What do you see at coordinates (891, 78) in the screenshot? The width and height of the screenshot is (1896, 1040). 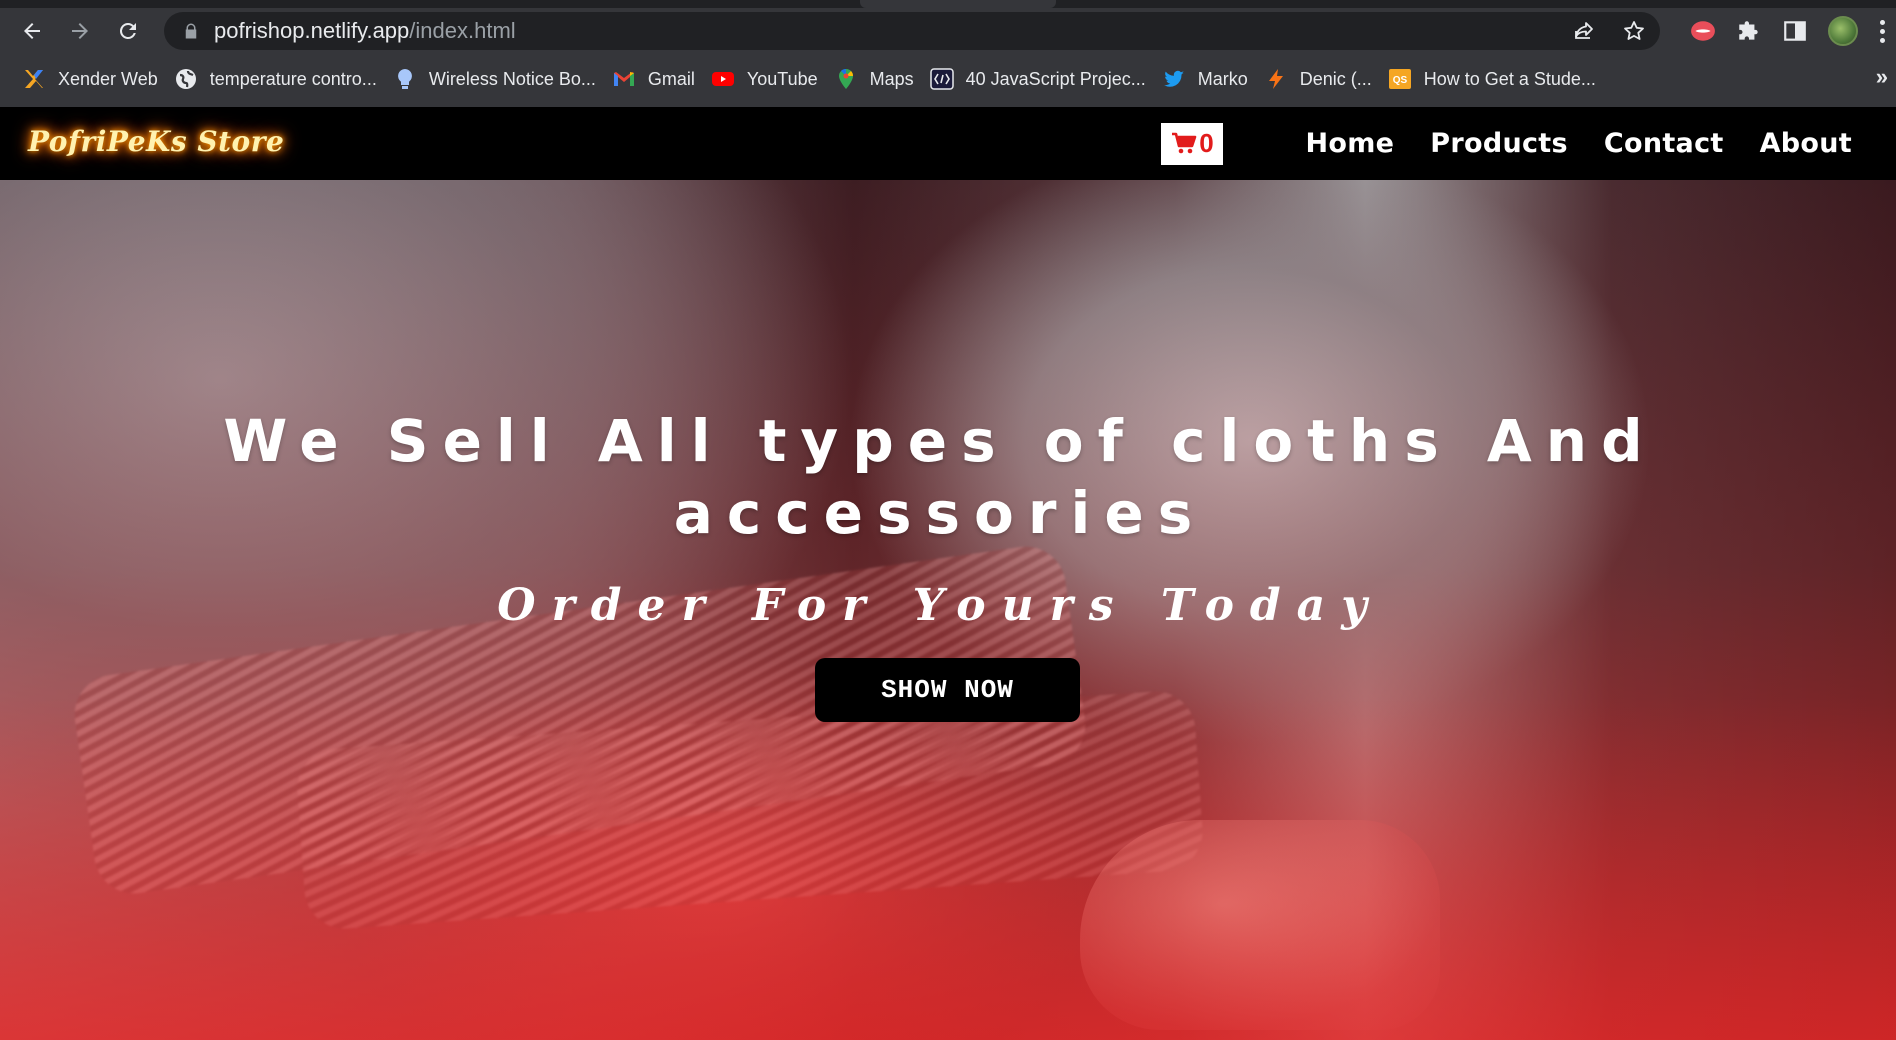 I see `bookmark-label: Maps` at bounding box center [891, 78].